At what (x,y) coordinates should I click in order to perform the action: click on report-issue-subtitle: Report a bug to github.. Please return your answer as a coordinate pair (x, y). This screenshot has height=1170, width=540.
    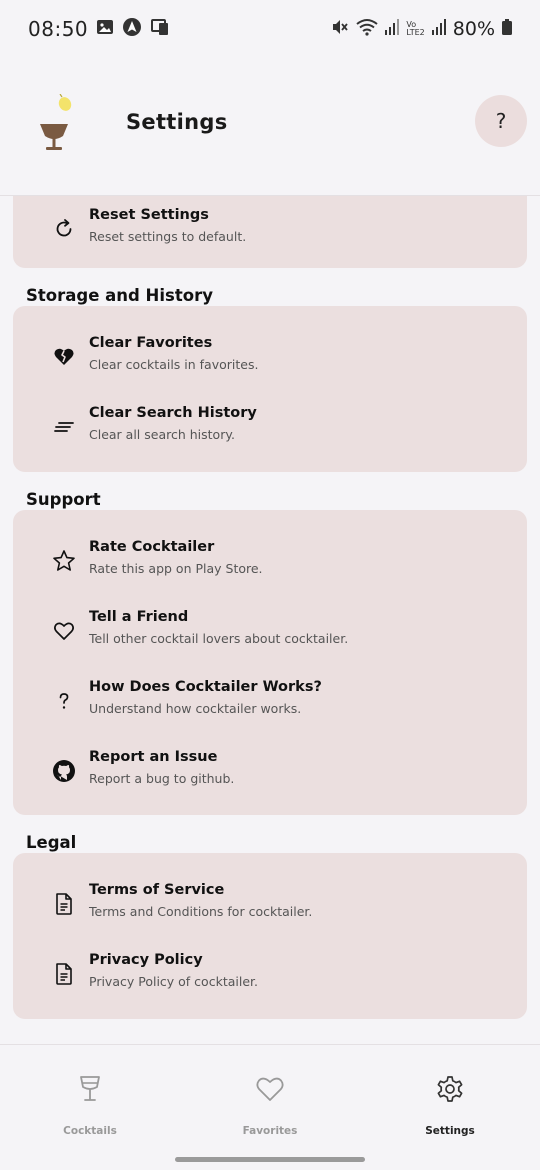
    Looking at the image, I should click on (162, 778).